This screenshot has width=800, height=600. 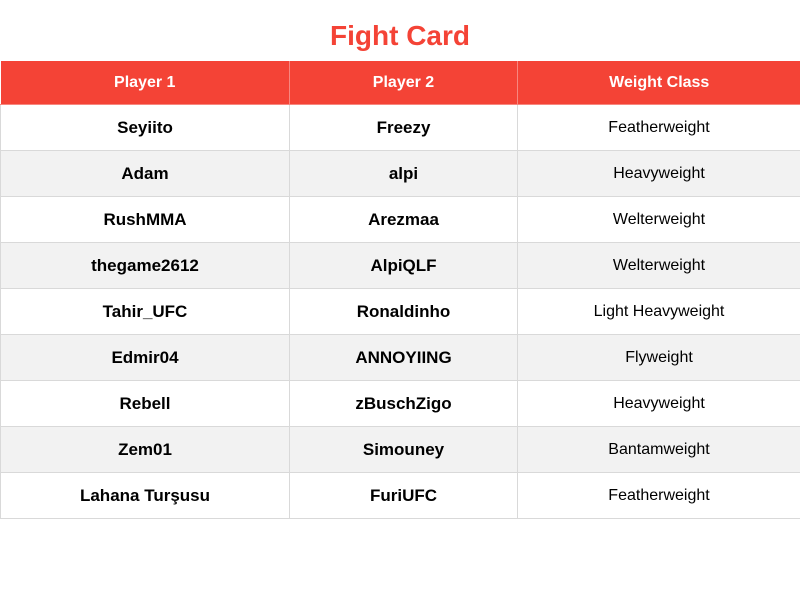 I want to click on table-row: Seyiito Freezy Featherweight, so click(x=400, y=127).